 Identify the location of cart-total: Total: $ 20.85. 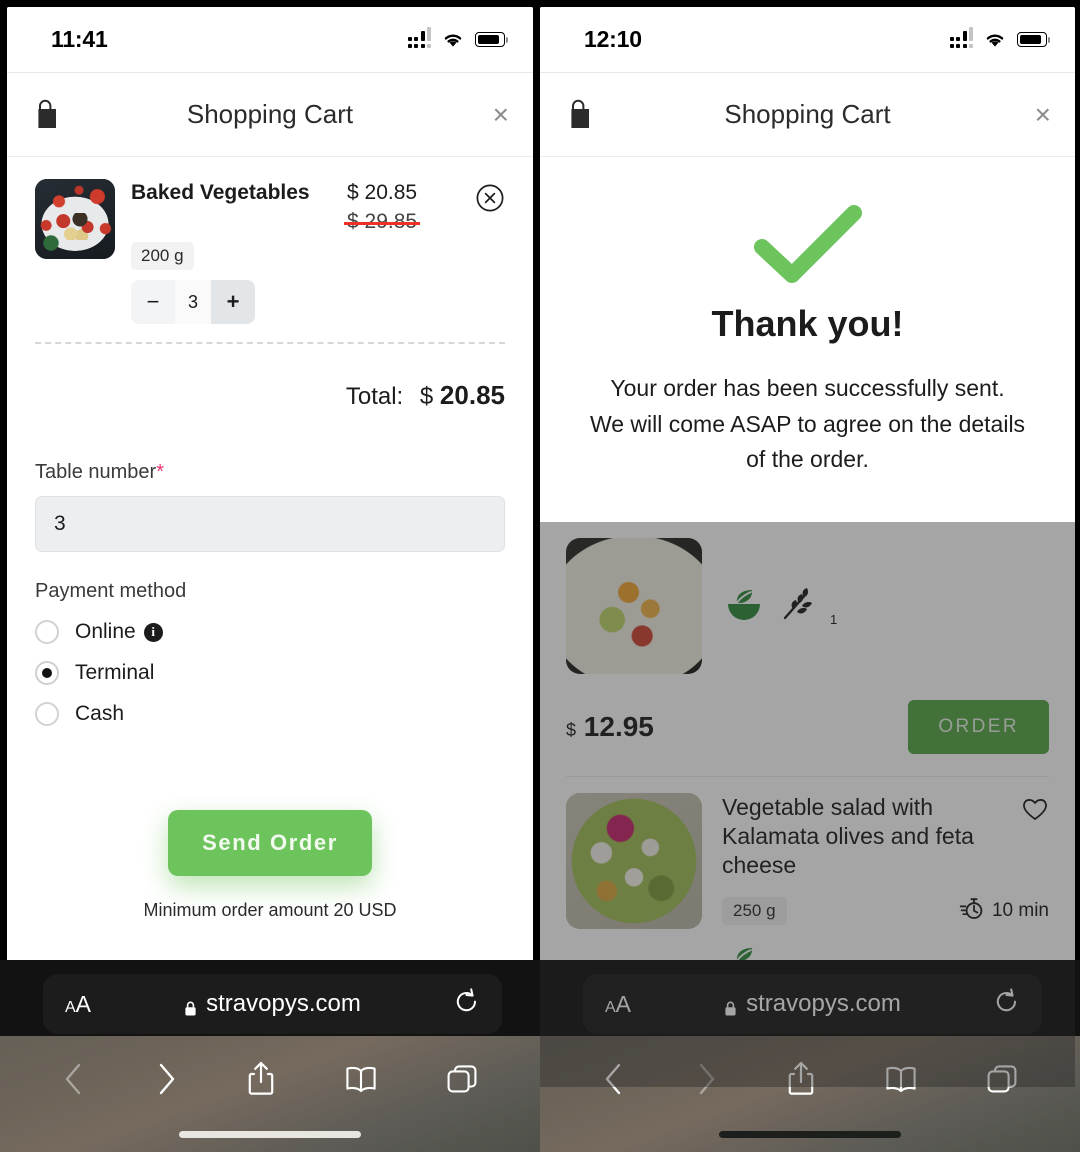
(270, 391).